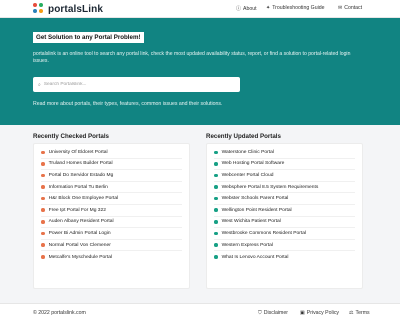 Image resolution: width=400 pixels, height=322 pixels. What do you see at coordinates (111, 246) in the screenshot?
I see `list-item: Normal Portal Von Clemener` at bounding box center [111, 246].